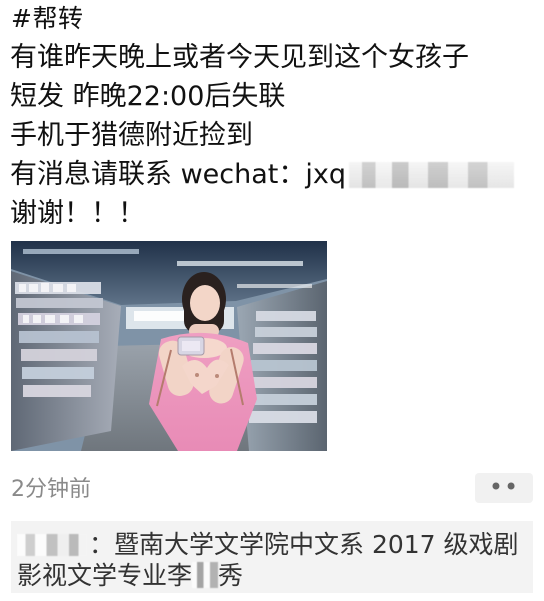  Describe the element at coordinates (131, 135) in the screenshot. I see `post-line-3: 手机于猎德附近捡到` at that location.